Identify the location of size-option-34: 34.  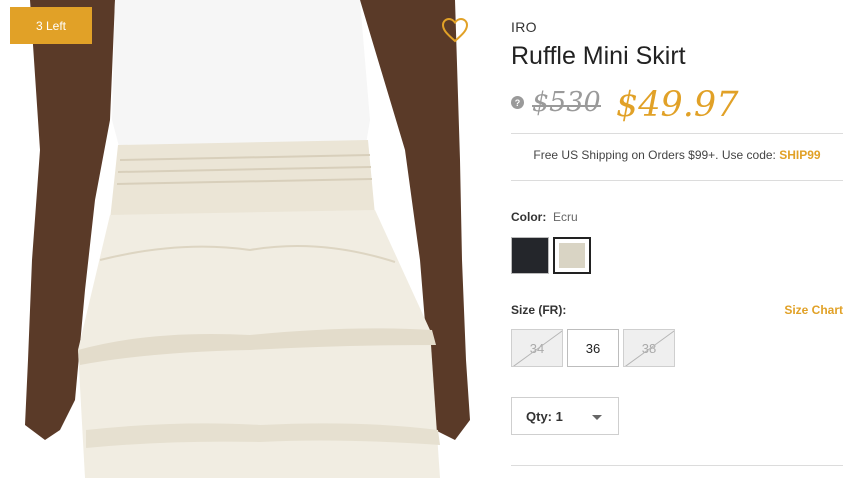
(537, 348).